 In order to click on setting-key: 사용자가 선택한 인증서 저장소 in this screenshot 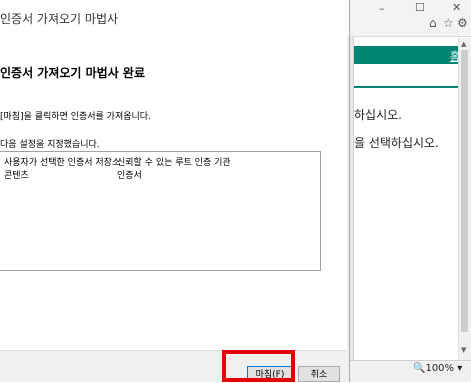, I will do `click(62, 163)`.